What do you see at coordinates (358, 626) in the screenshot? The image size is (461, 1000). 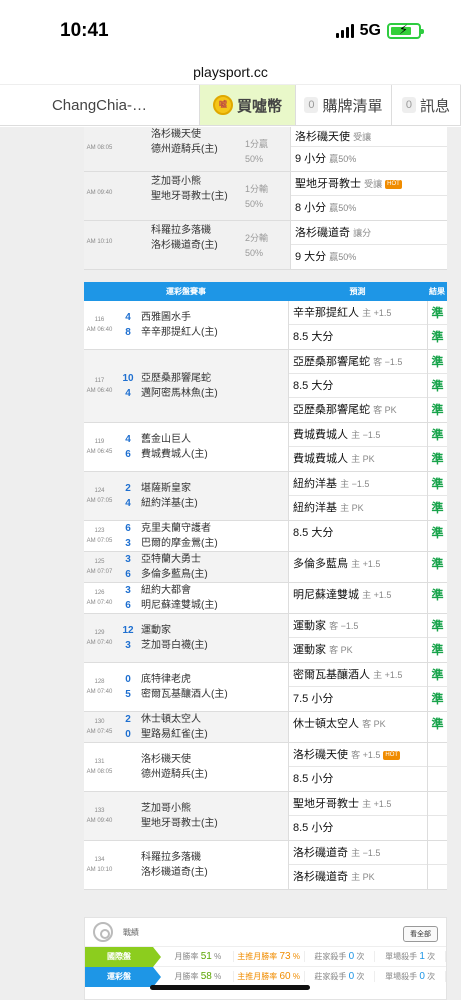 I see `prediction-pick: 運動家 客 −1.5` at bounding box center [358, 626].